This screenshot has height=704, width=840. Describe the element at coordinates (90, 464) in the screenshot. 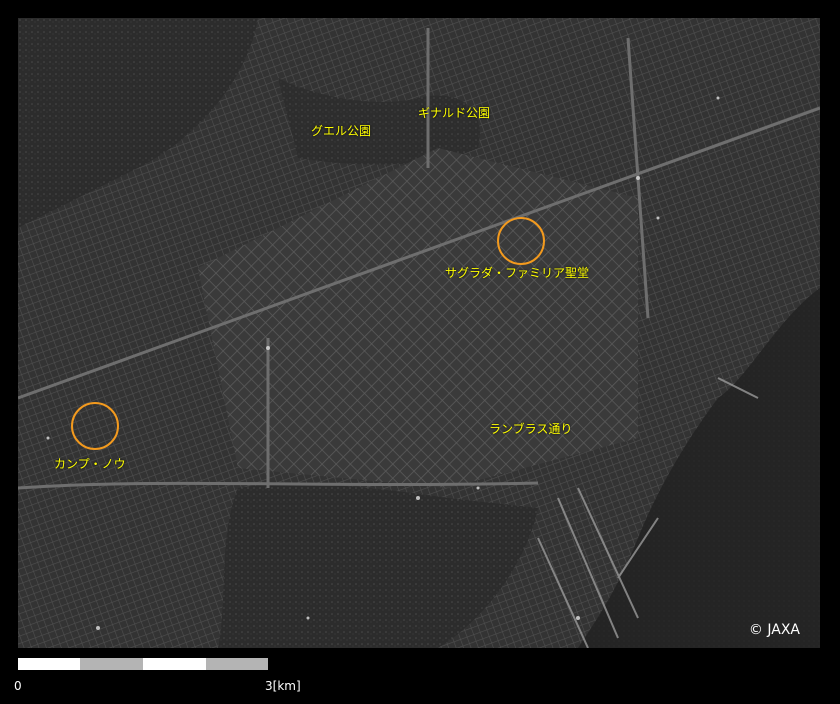

I see `label-camp-nou: カンプ・ノウ` at that location.